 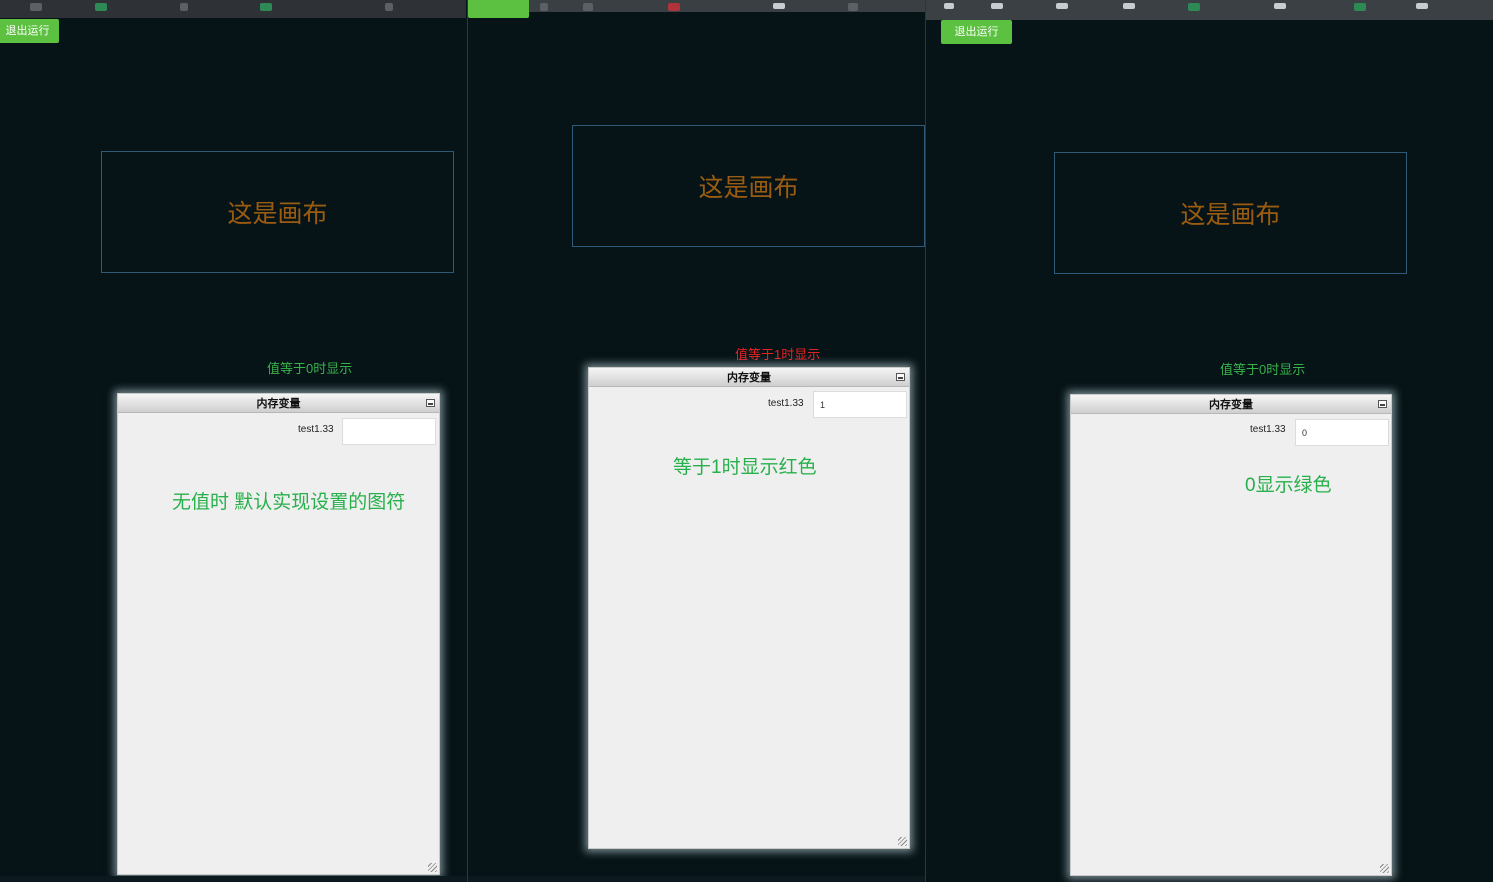 I want to click on condition-label: 值等于1时显示, so click(x=778, y=354).